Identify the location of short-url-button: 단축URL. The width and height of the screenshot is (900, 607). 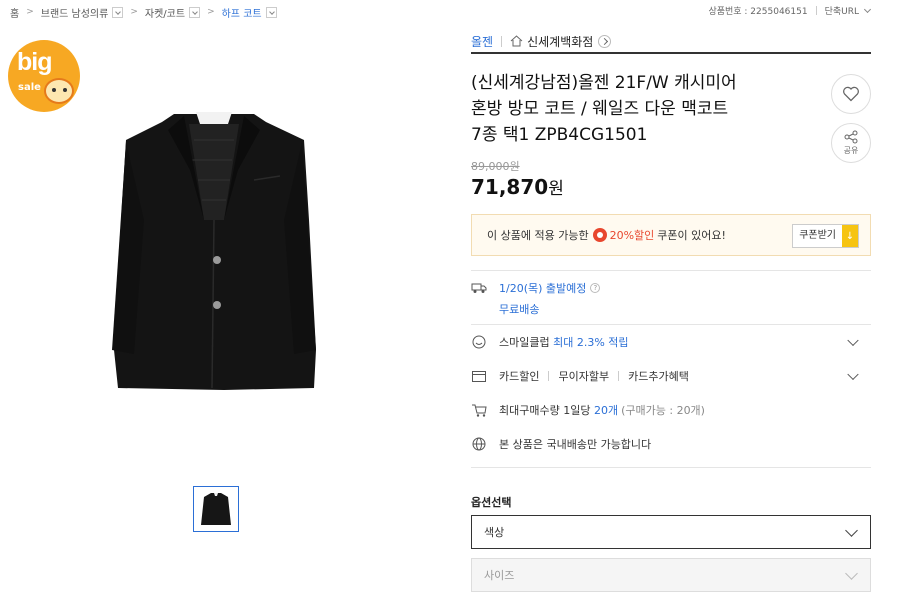
(842, 10).